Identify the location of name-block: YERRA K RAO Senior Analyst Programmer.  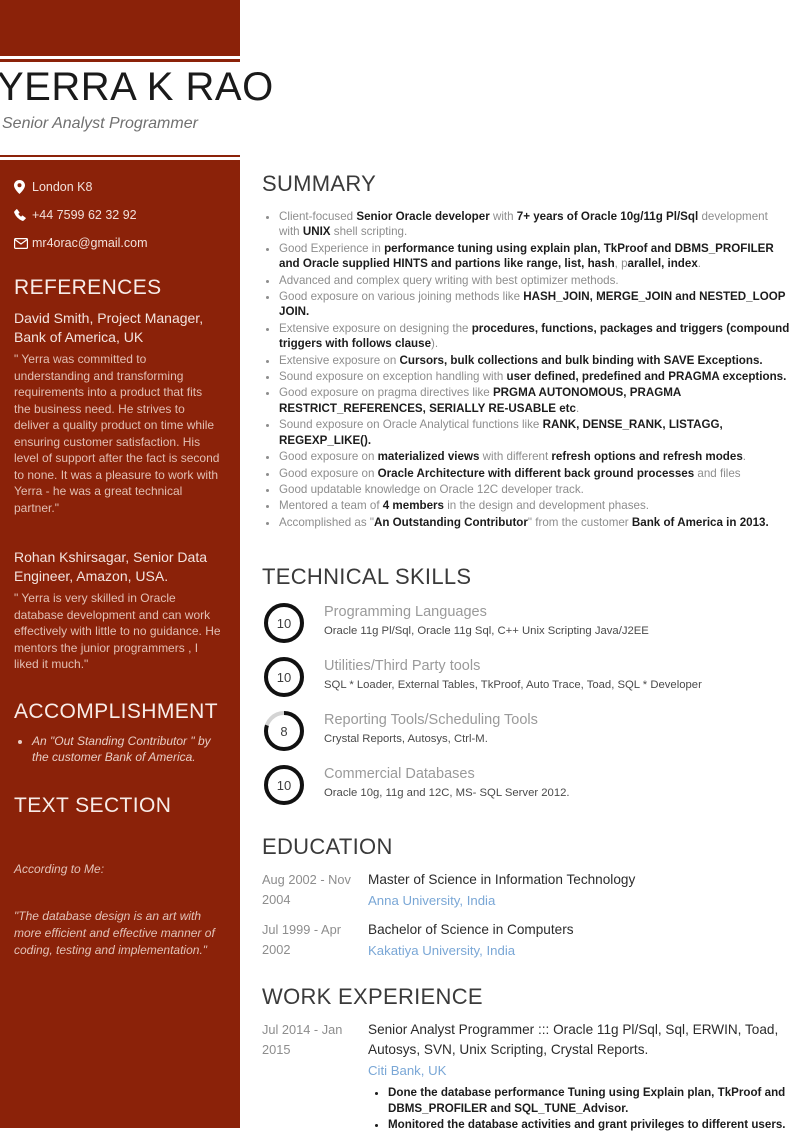
(137, 99).